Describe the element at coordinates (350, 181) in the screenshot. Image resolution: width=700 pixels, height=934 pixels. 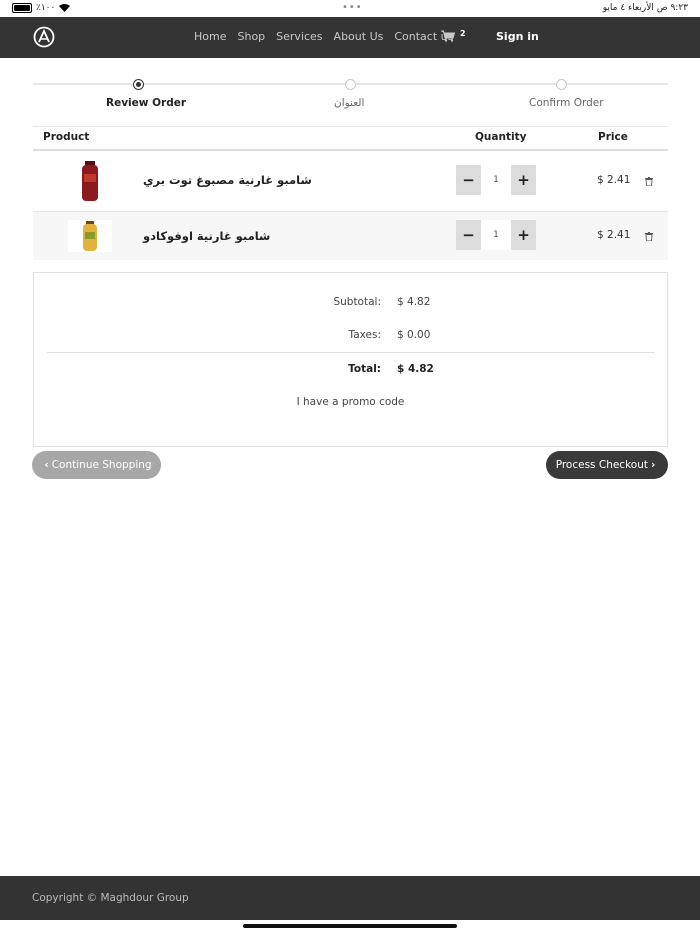
I see `table-row: شامبو غارنية مصبوغ توت بري − 1 + $ 2.41` at that location.